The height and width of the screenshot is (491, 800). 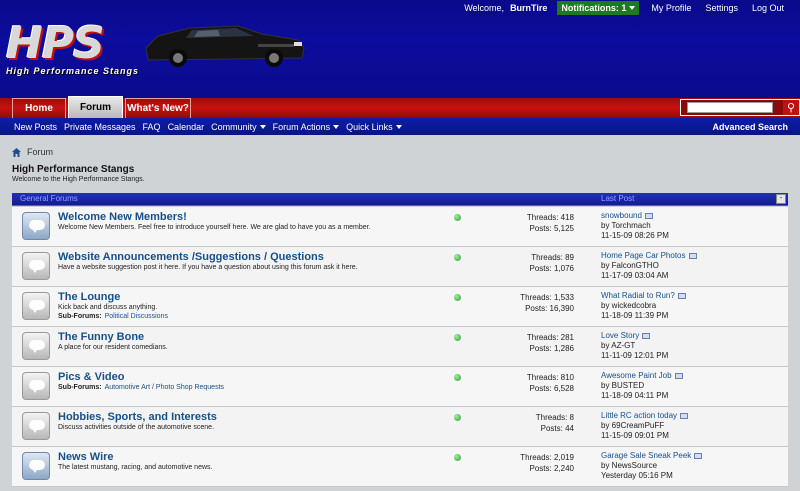 I want to click on forum-stats: Threads: 89 Posts: 1,076, so click(x=551, y=263).